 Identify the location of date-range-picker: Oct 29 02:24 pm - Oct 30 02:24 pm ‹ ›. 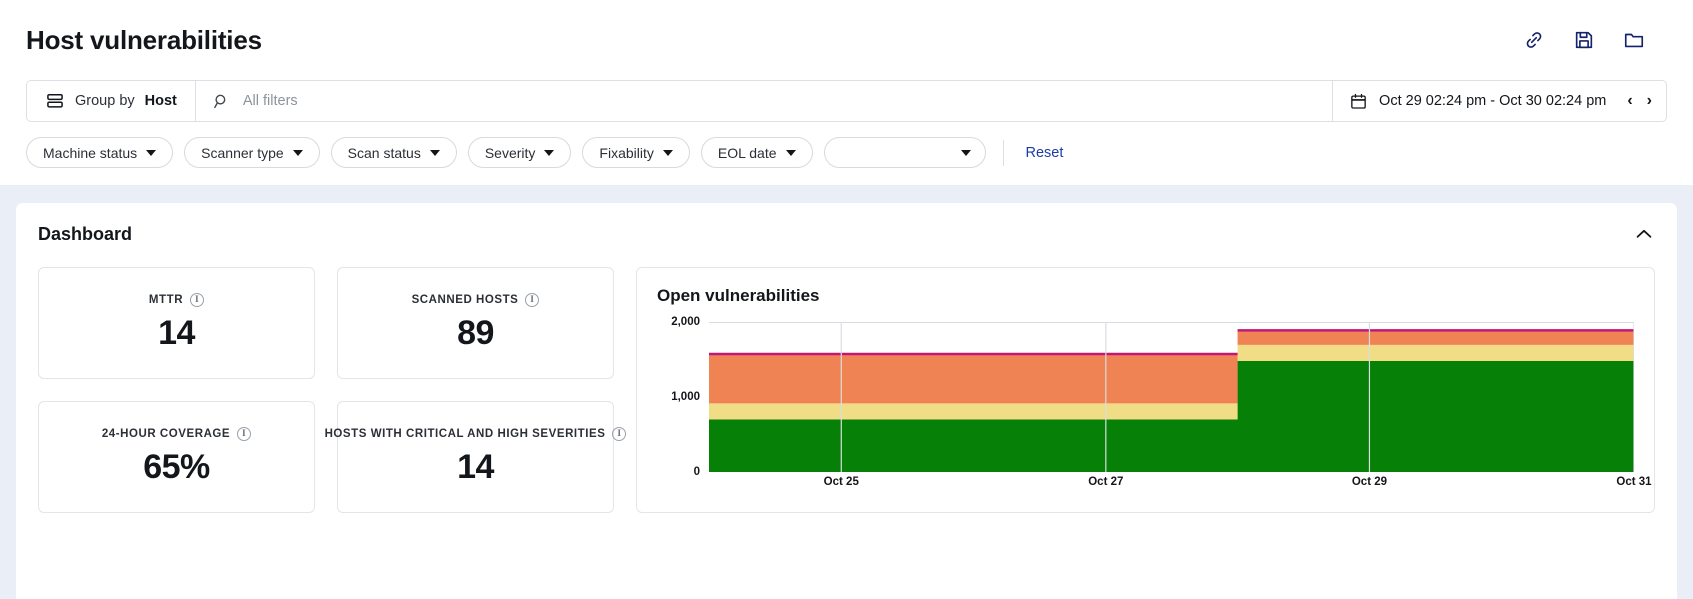
(1499, 101).